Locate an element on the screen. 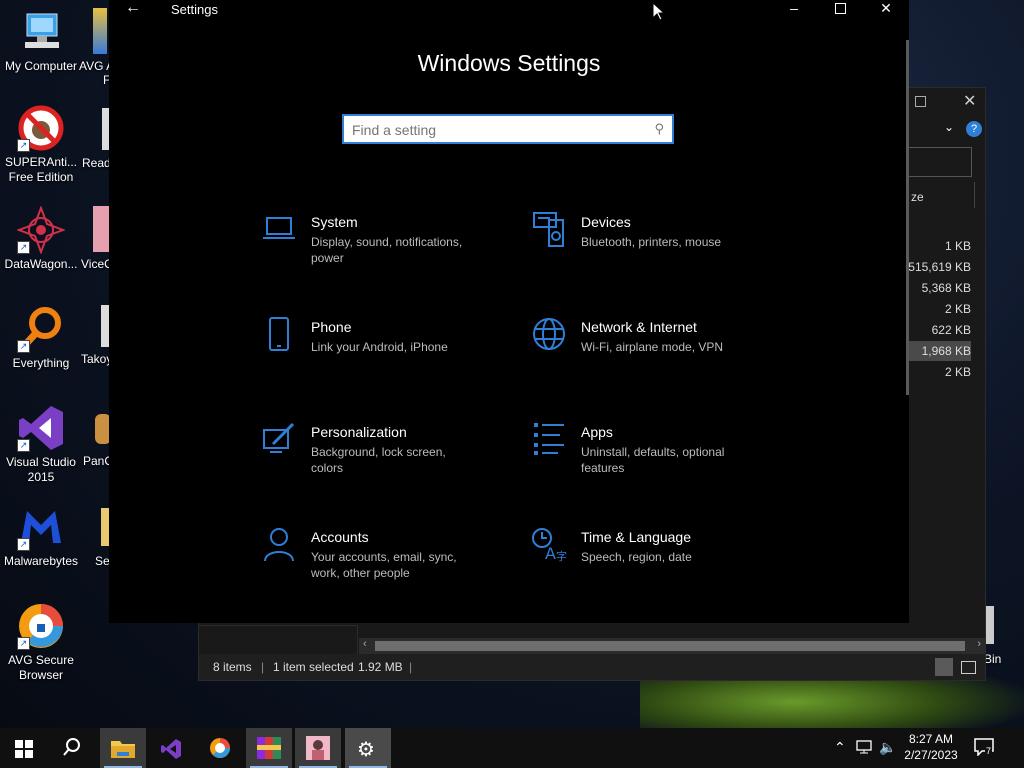 This screenshot has width=1024, height=768. tile-name: Time & Language is located at coordinates (636, 537).